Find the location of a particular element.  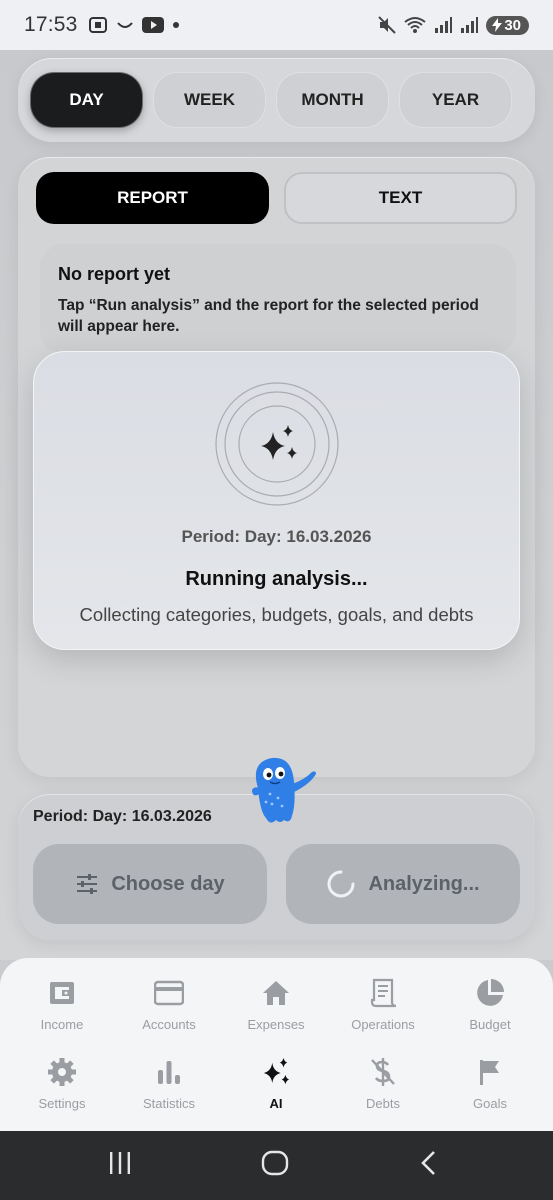

nav-label-accounts: Accounts is located at coordinates (169, 1024).